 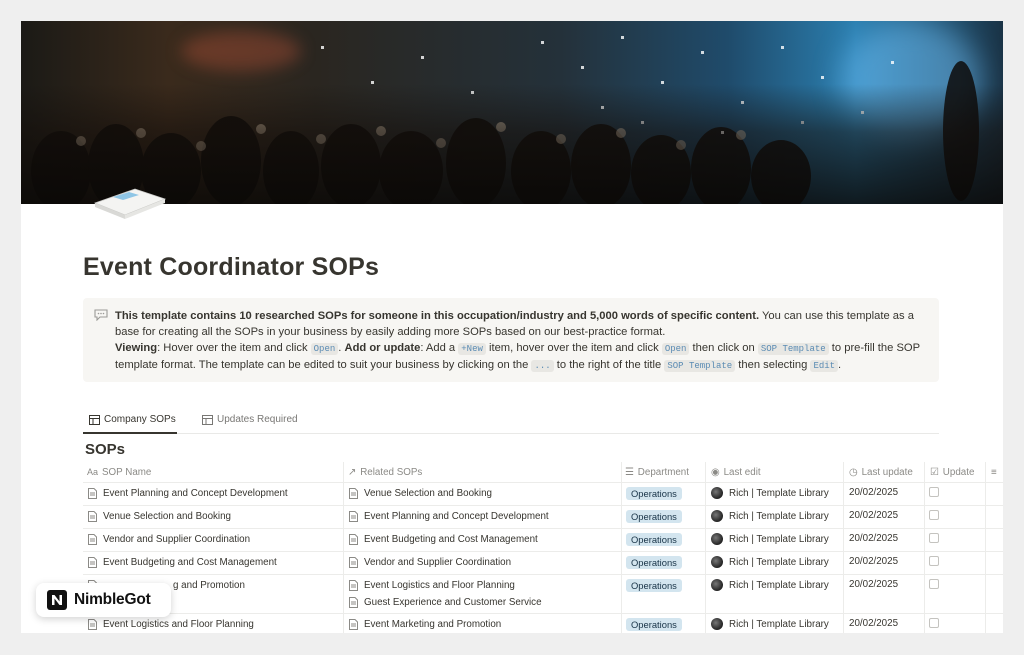 I want to click on related-sop-link: Event Marketing and Promotion, so click(x=425, y=624).